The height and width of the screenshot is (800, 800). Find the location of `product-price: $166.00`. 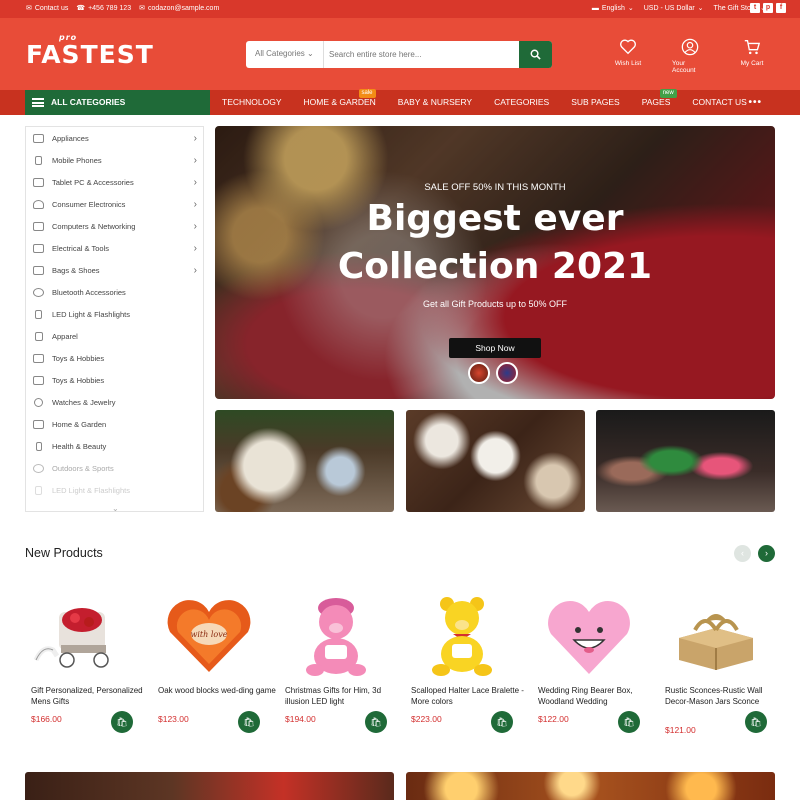

product-price: $166.00 is located at coordinates (46, 719).